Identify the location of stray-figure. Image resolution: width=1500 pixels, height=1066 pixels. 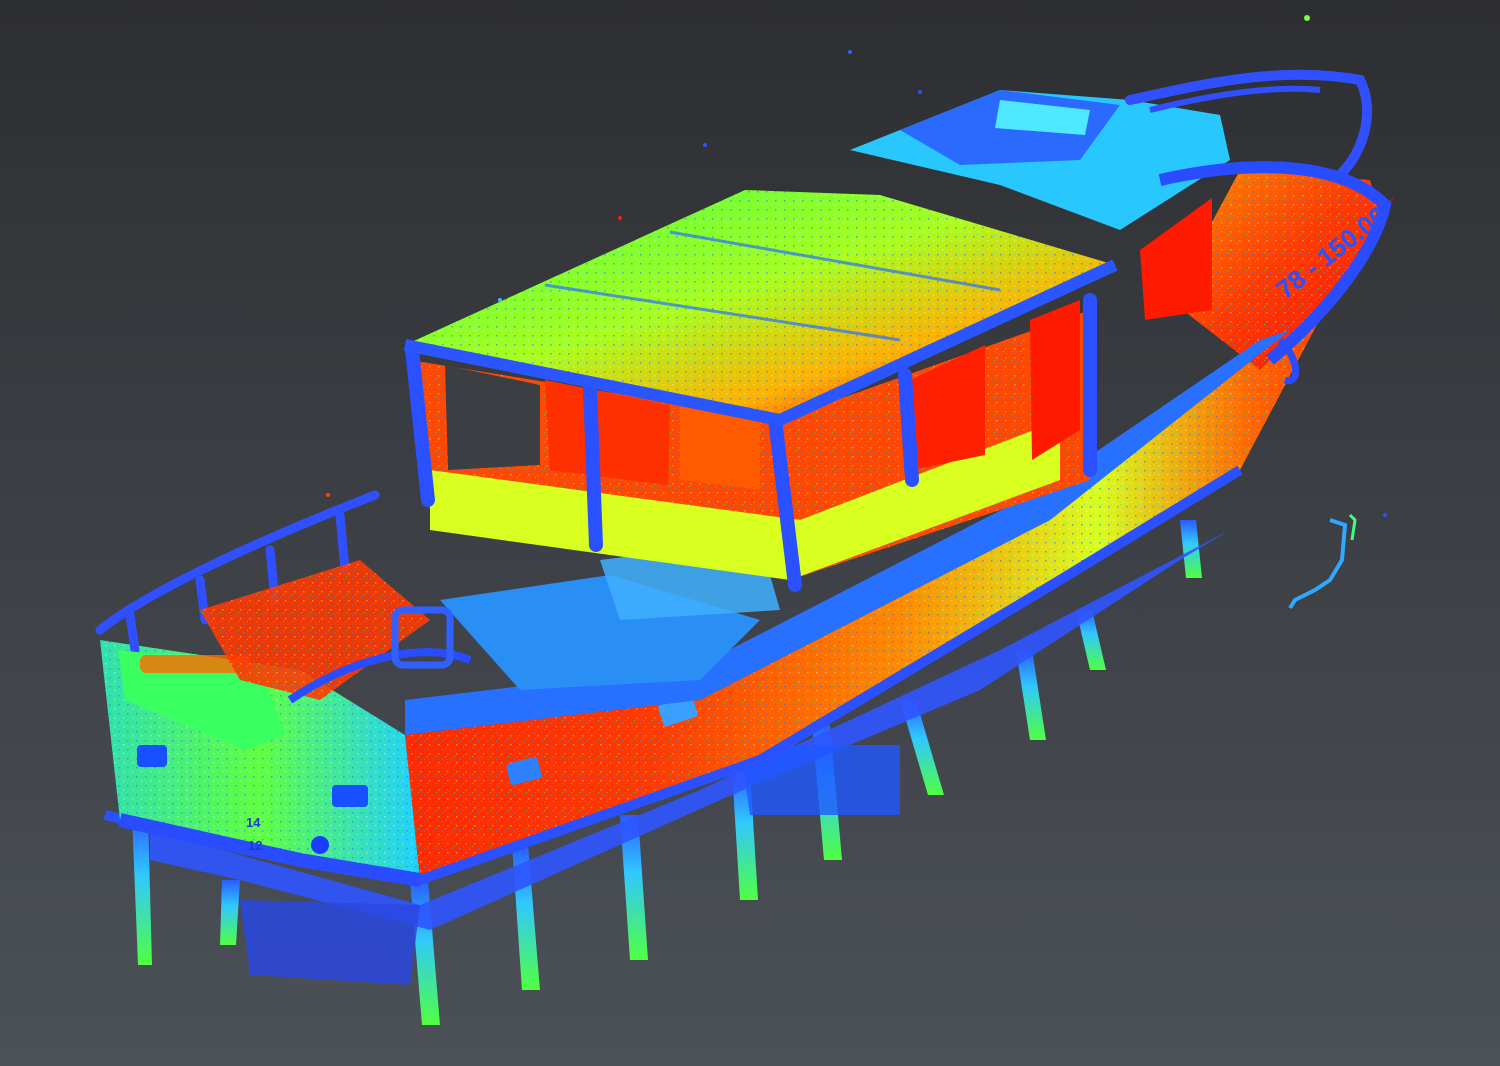
(1318, 564).